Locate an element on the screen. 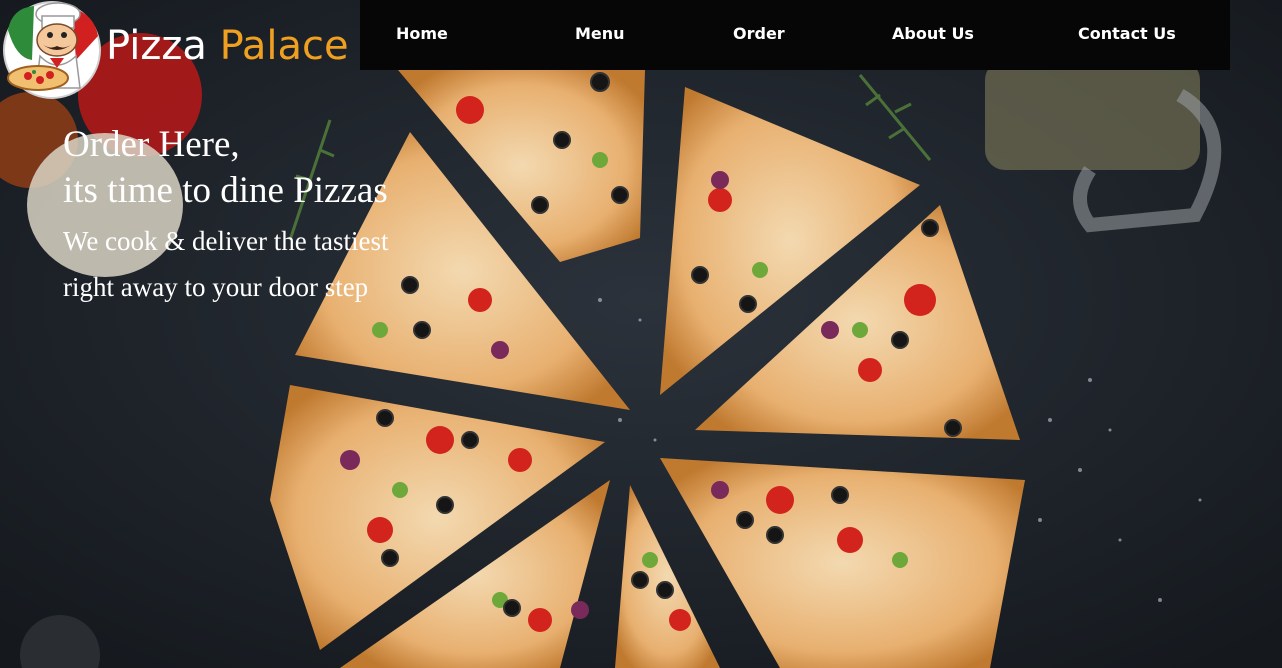 The image size is (1282, 668). nav-about-link: About Us is located at coordinates (933, 33).